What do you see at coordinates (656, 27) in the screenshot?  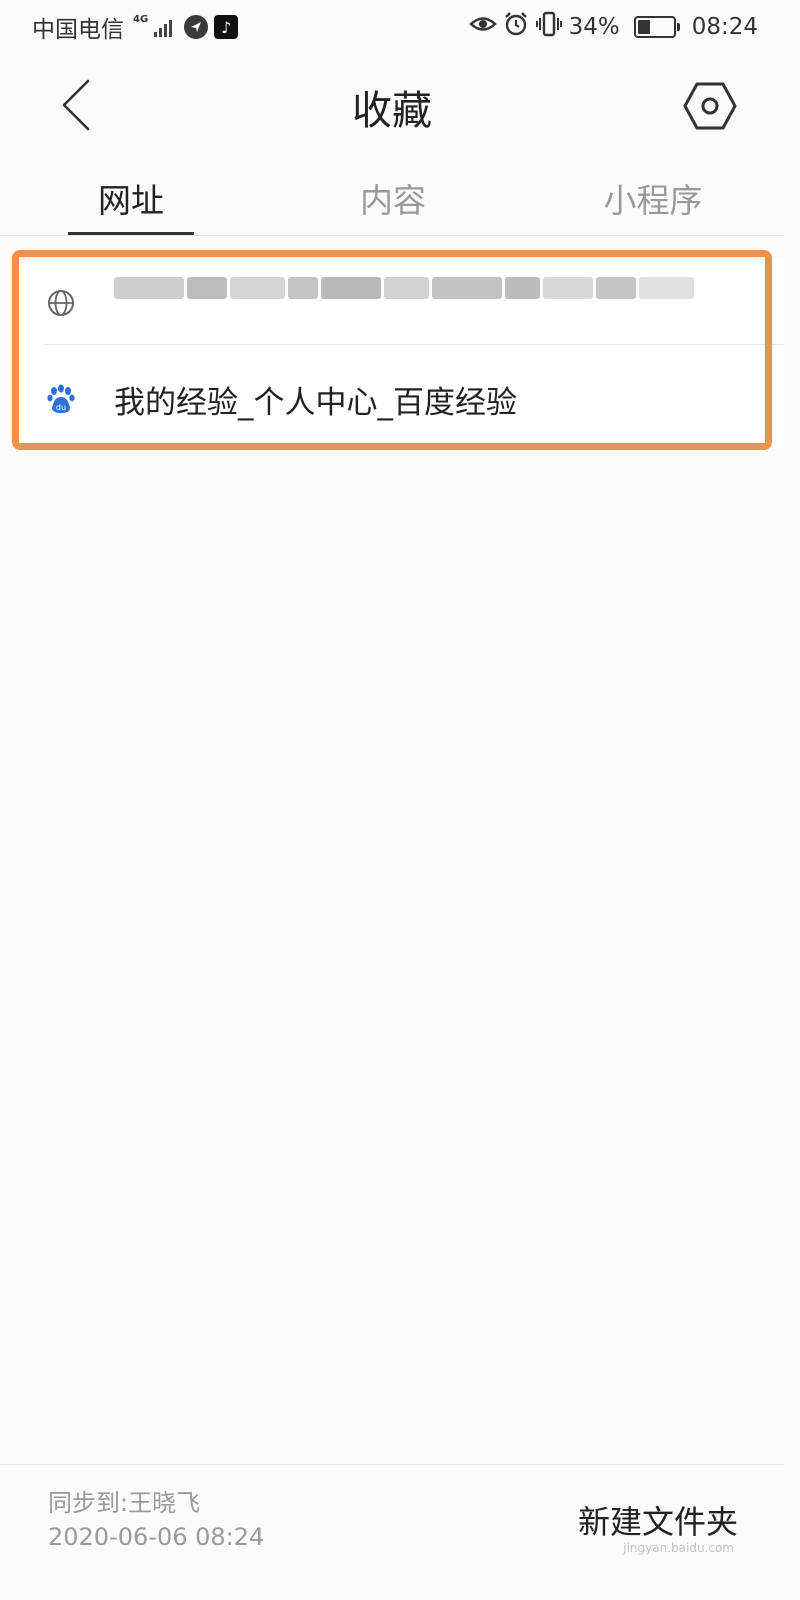 I see `battery-icon` at bounding box center [656, 27].